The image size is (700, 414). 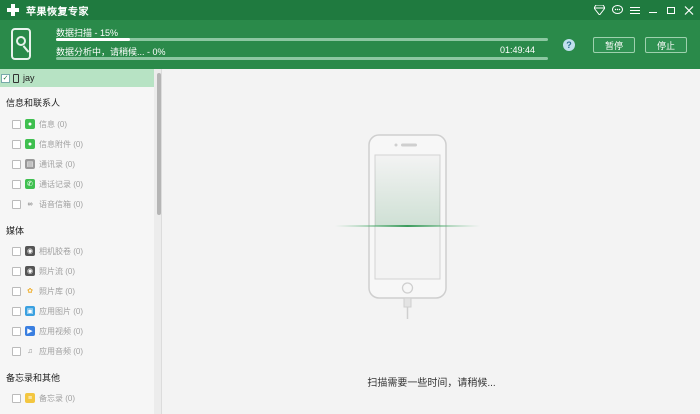 I want to click on notes-icon: ≡, so click(x=30, y=398).